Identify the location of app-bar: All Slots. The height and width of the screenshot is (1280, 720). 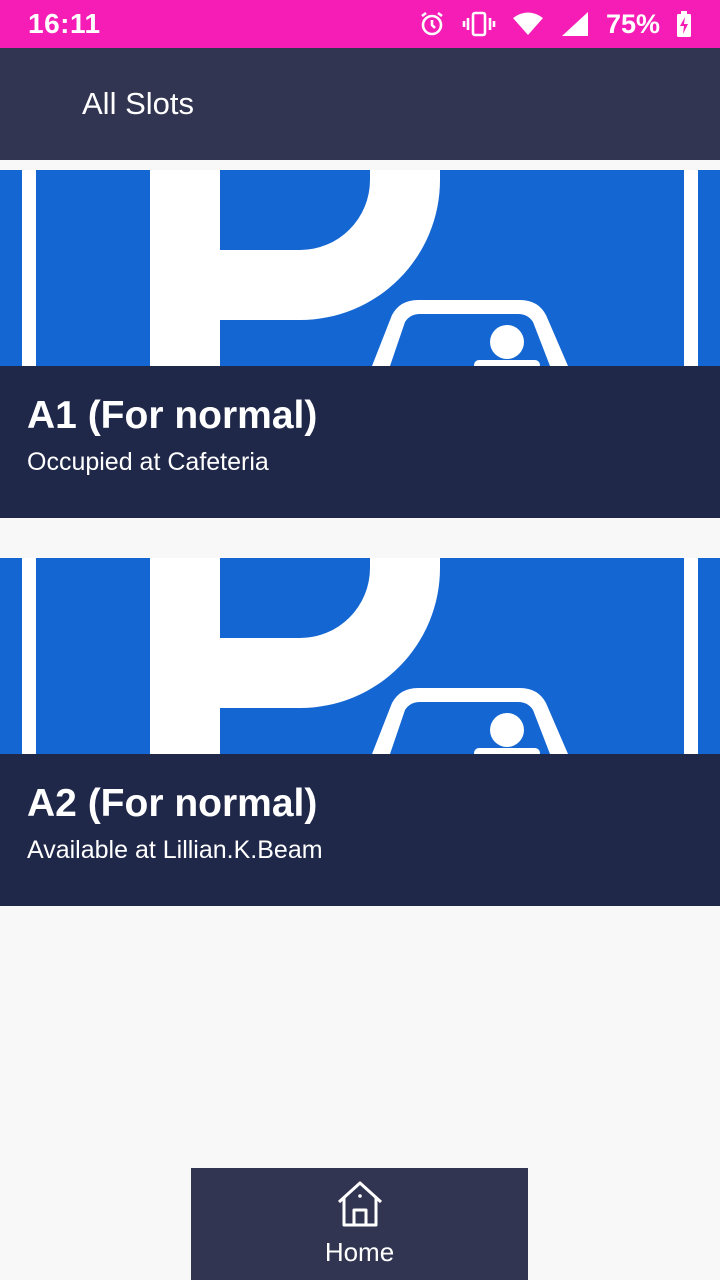
(360, 104).